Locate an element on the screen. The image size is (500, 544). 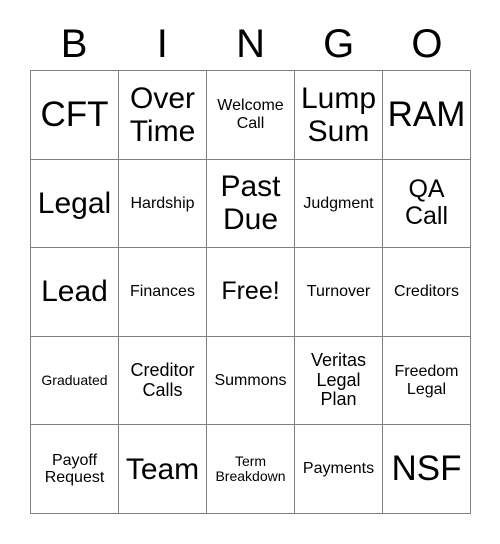
bingo-cell-label: Graduated is located at coordinates (74, 379).